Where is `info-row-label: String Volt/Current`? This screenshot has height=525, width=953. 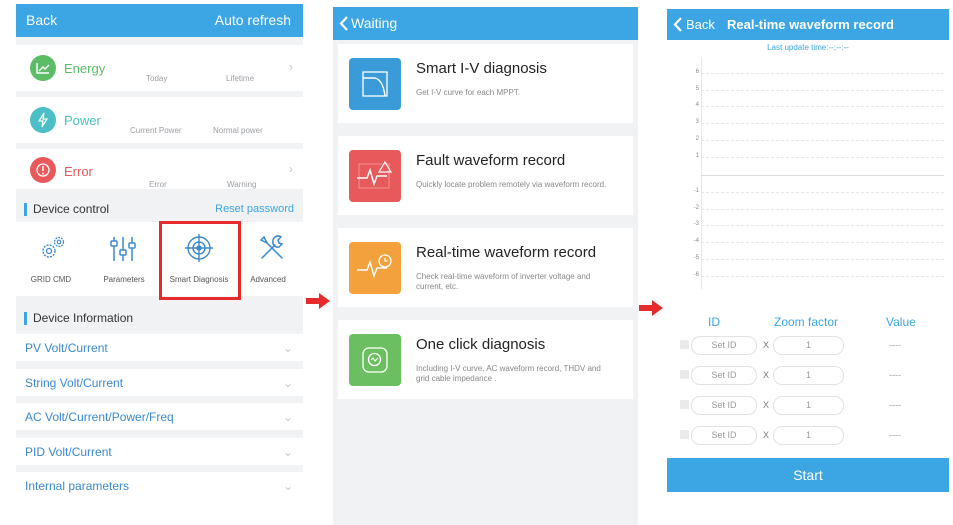
info-row-label: String Volt/Current is located at coordinates (74, 383).